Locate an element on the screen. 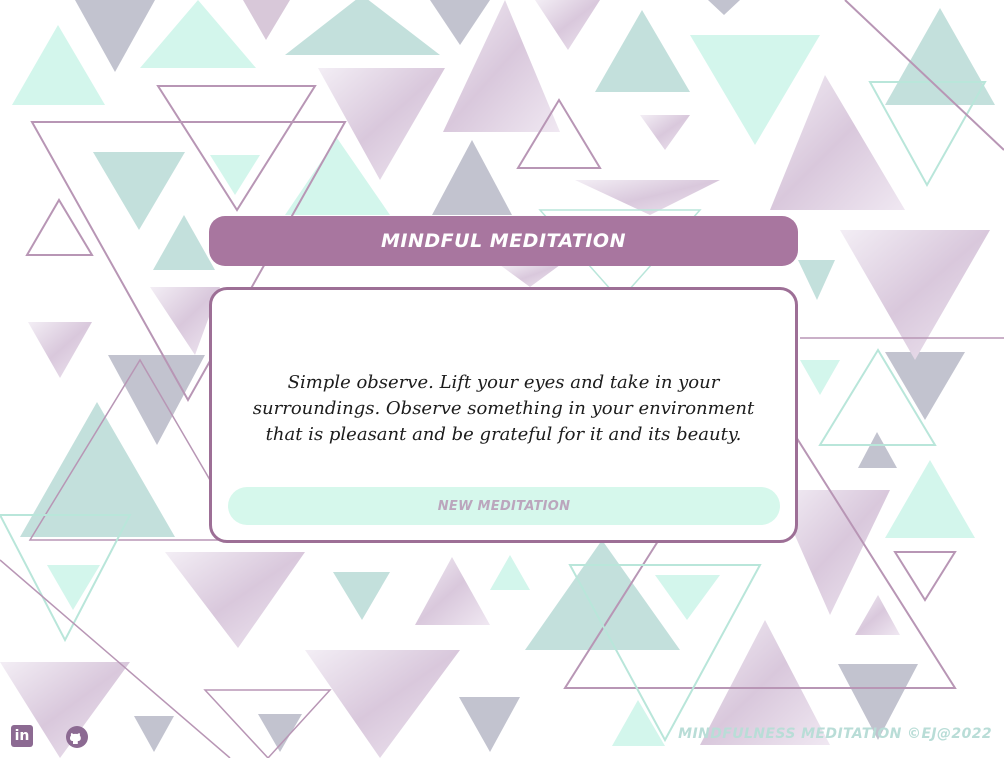 This screenshot has height=758, width=1004. linkedin-glyph: in is located at coordinates (22, 736).